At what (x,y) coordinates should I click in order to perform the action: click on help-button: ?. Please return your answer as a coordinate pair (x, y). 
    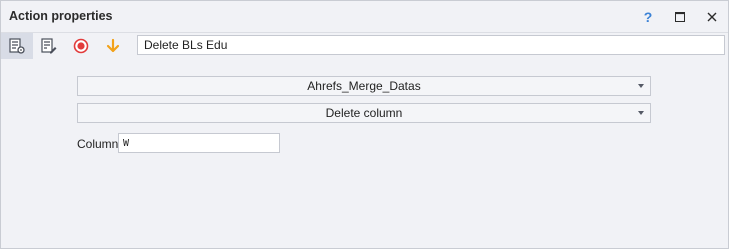
    Looking at the image, I should click on (648, 17).